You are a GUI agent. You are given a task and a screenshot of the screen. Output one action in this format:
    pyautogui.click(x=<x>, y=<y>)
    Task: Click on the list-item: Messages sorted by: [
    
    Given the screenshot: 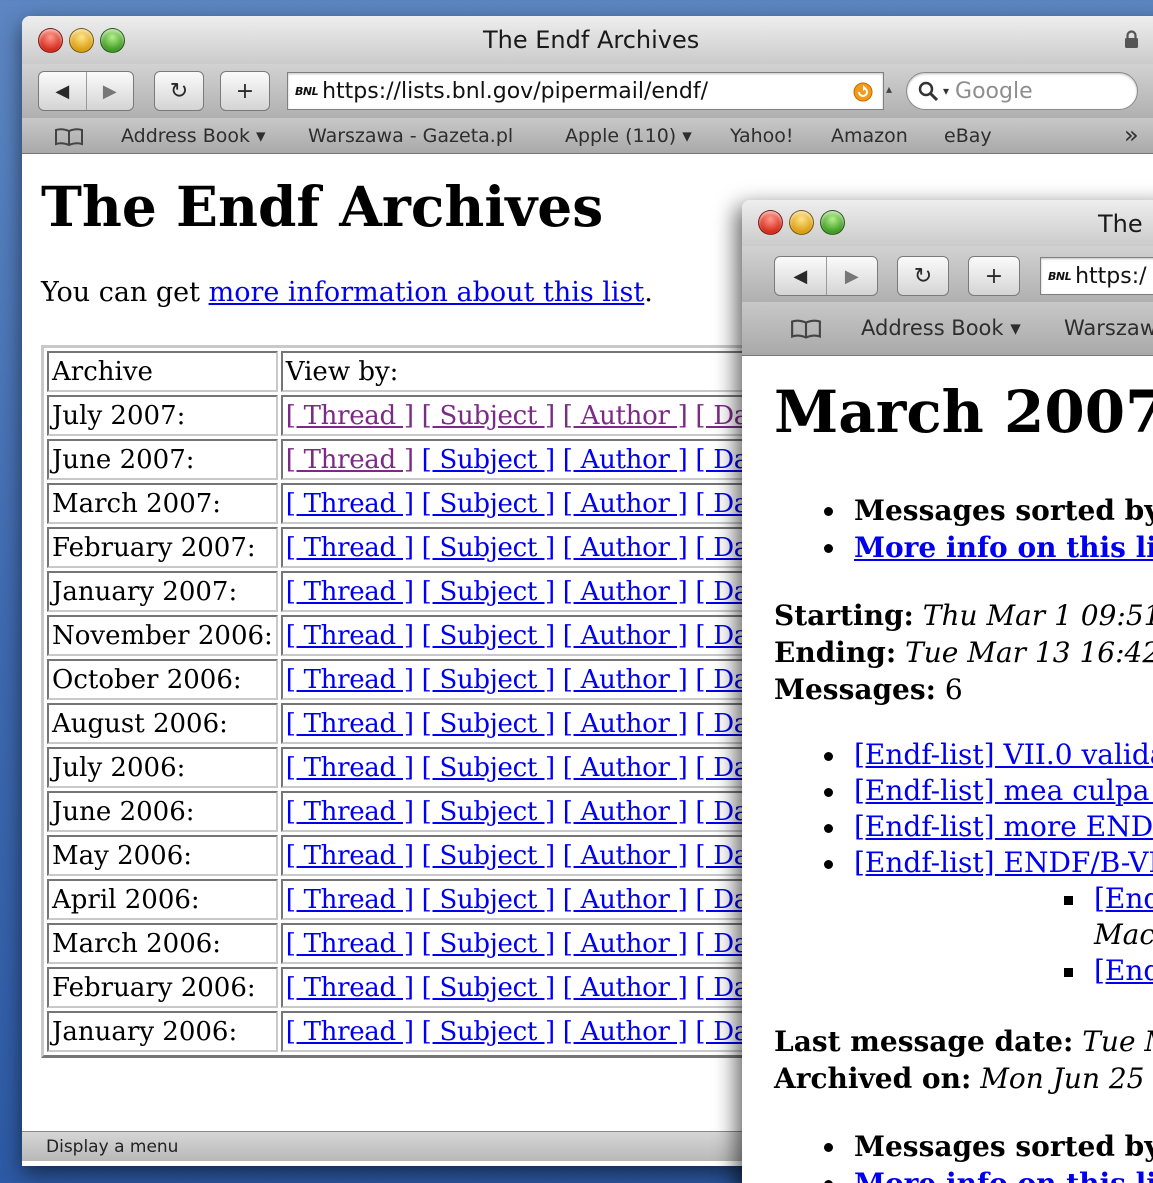 What is the action you would take?
    pyautogui.click(x=988, y=510)
    